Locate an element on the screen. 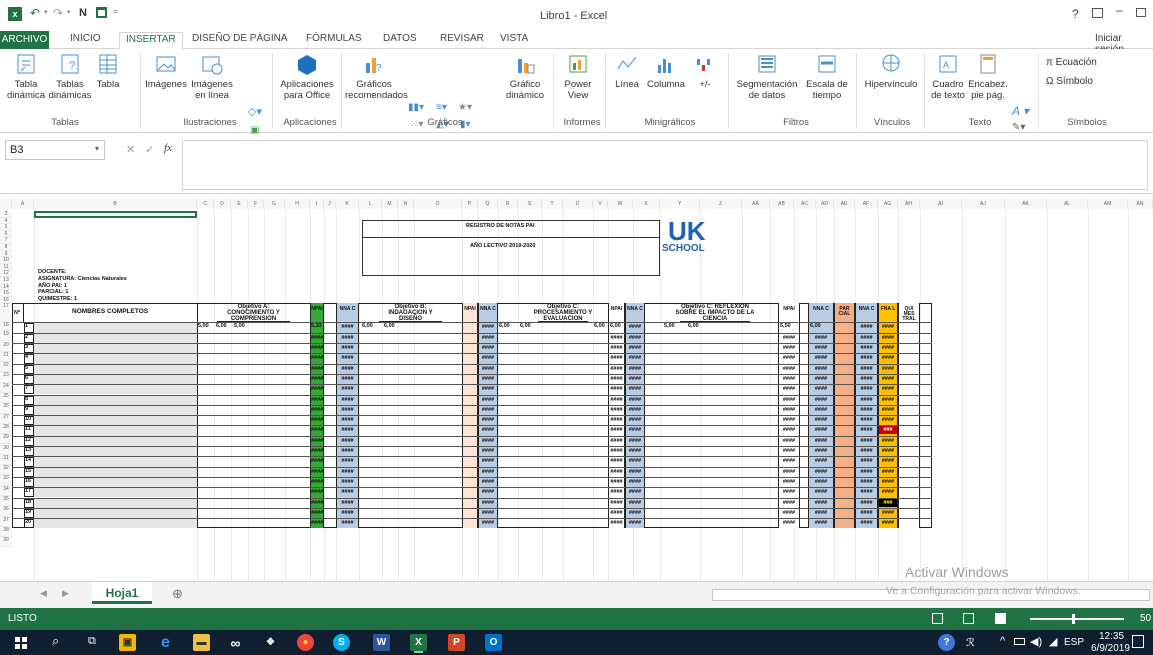  bold-n-button: N is located at coordinates (83, 13).